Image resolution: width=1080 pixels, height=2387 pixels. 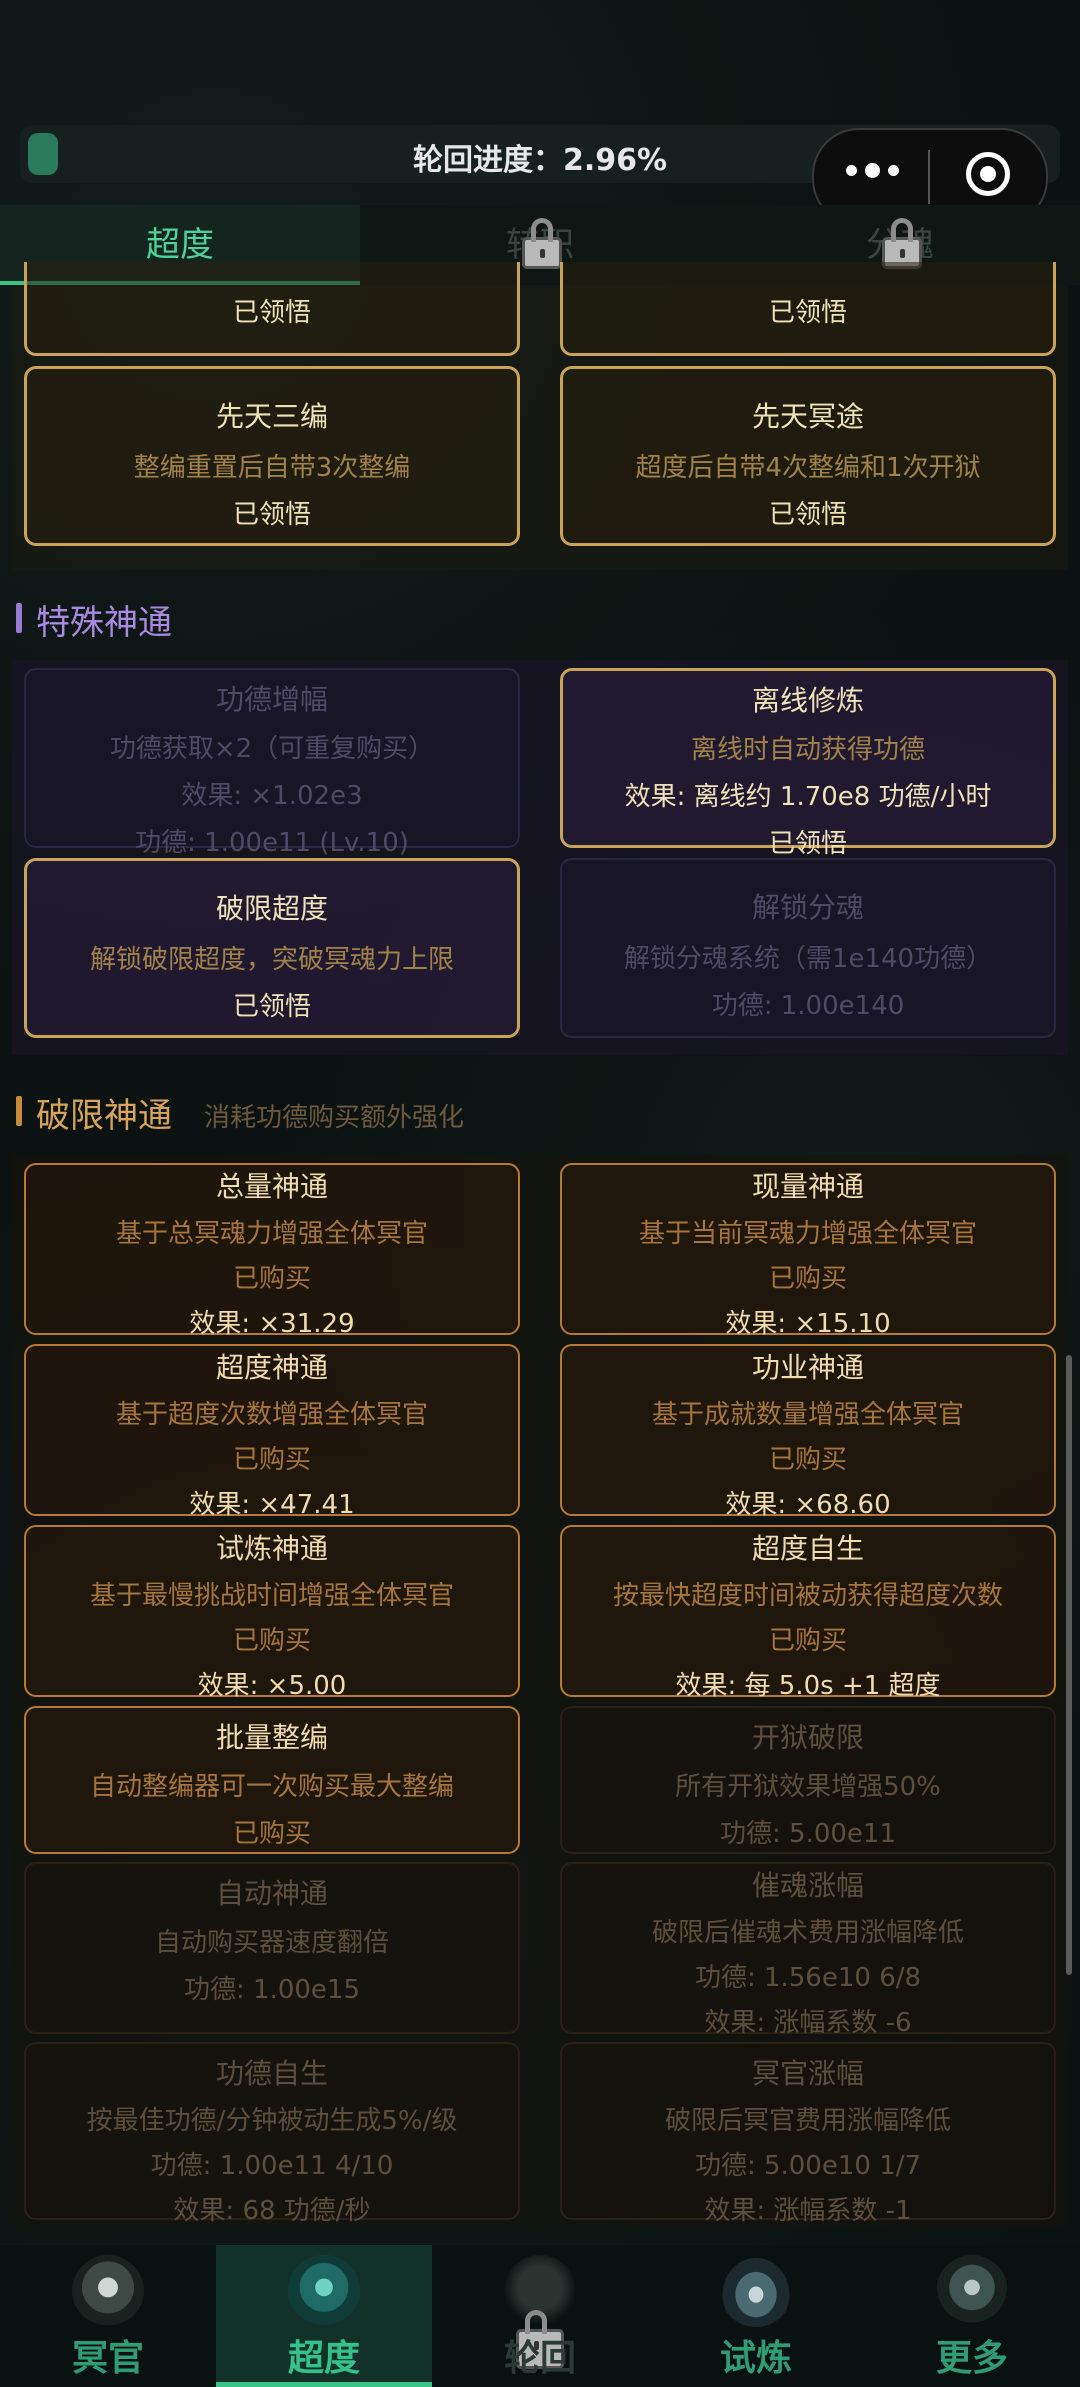 I want to click on nav-lunhui: 轮回, so click(x=540, y=2316).